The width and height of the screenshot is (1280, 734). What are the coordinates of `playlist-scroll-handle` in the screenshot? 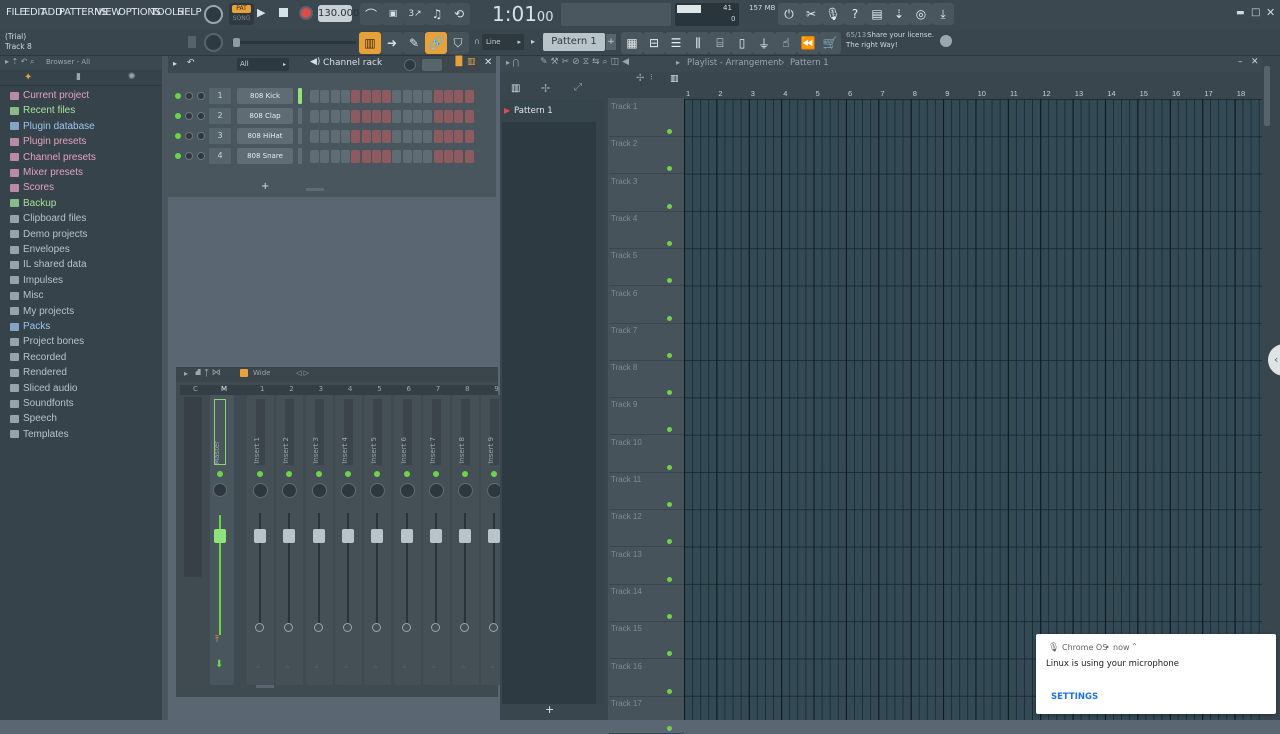 It's located at (1267, 96).